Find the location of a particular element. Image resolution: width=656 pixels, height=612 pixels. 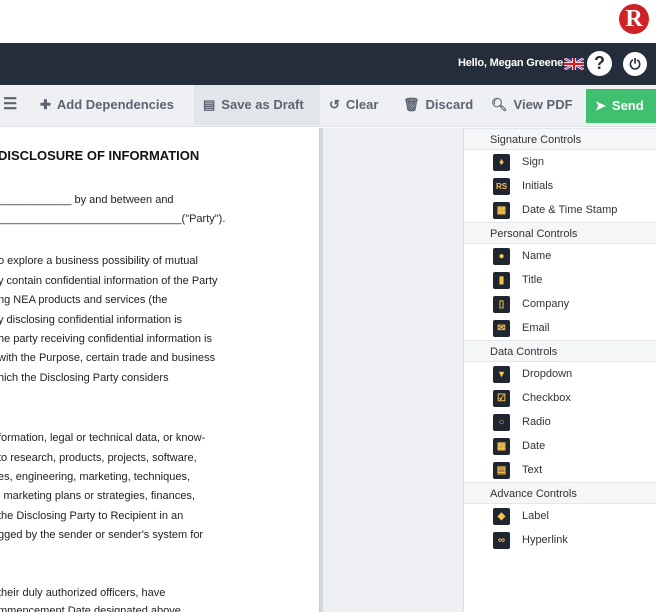

control-company: ▯ Company is located at coordinates (560, 306).